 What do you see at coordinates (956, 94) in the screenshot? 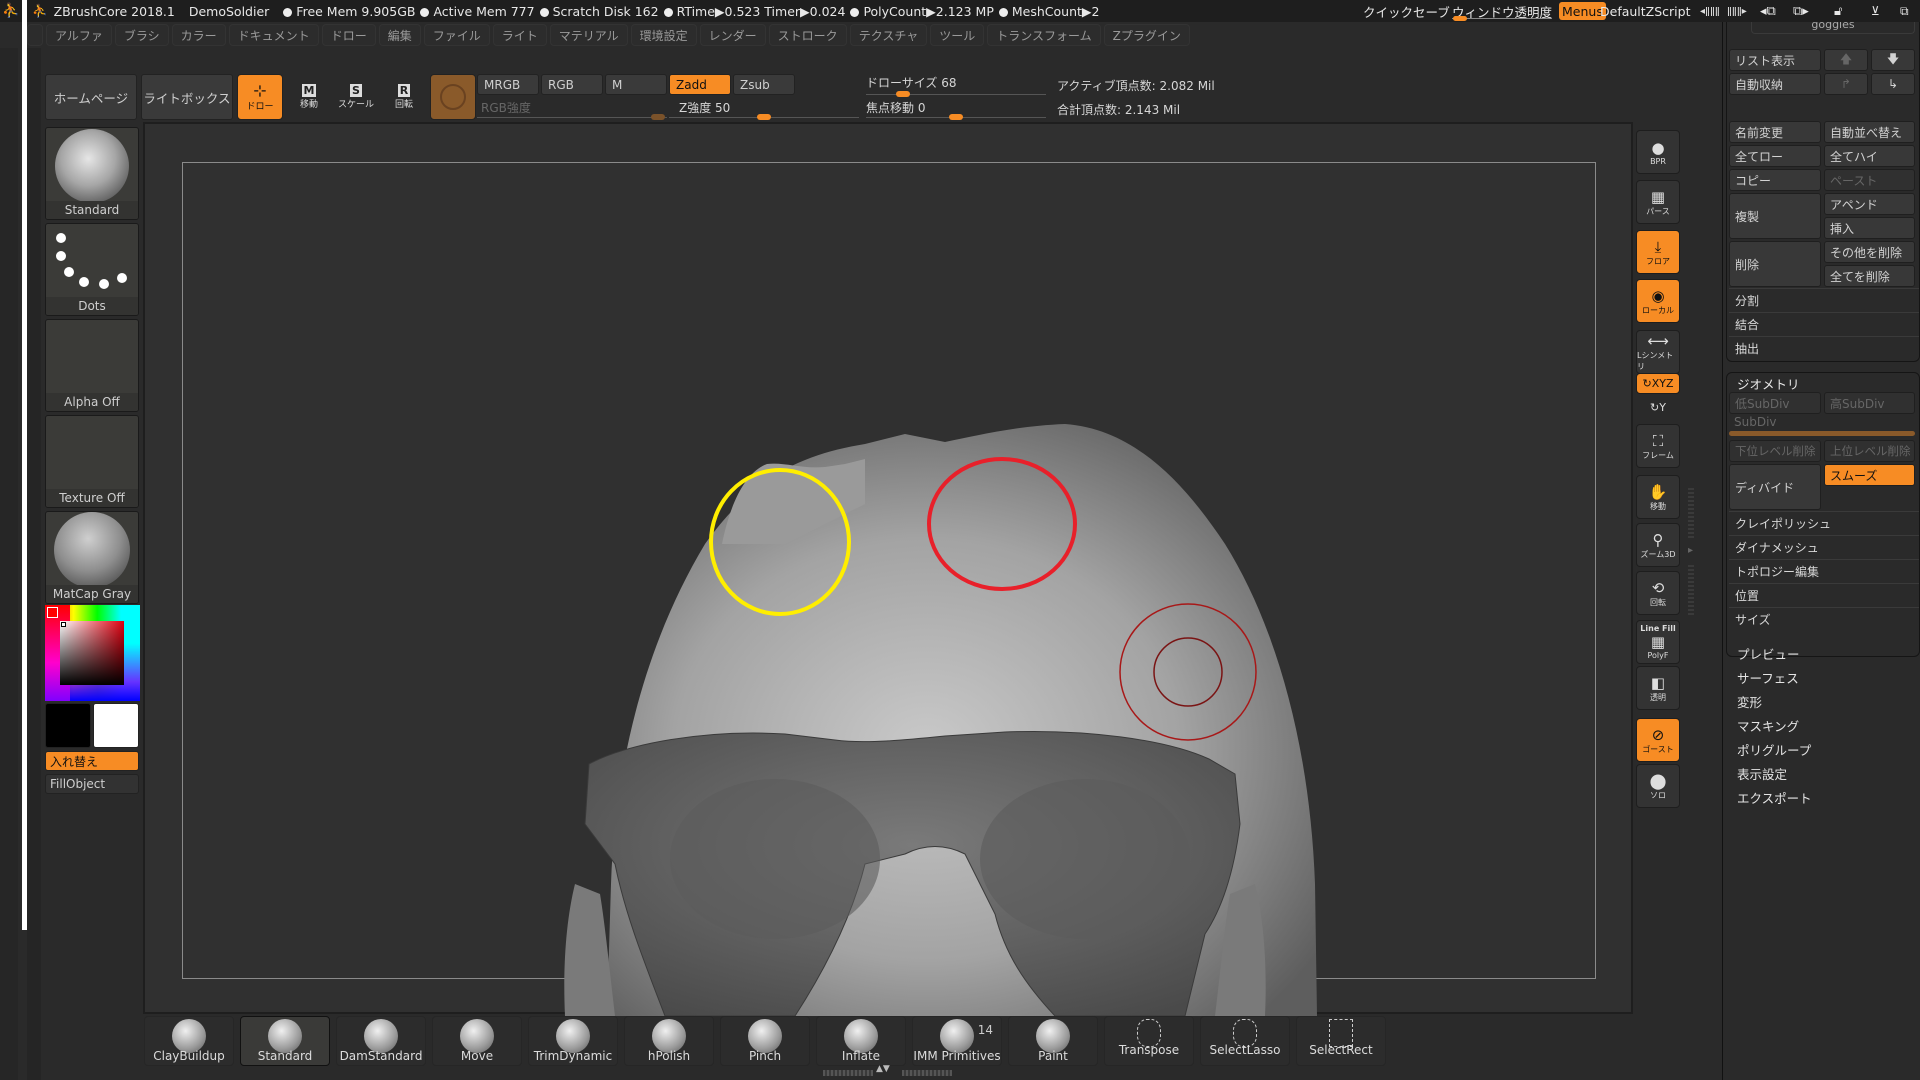
I see `draw-size-track` at bounding box center [956, 94].